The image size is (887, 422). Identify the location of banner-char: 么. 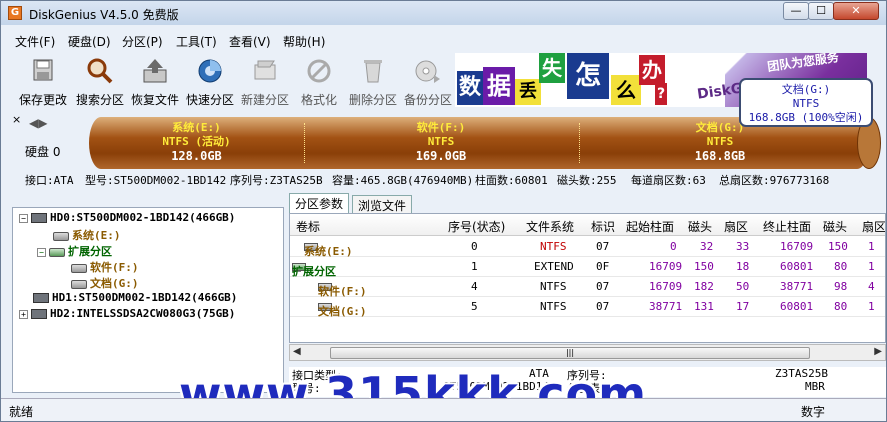
(626, 90).